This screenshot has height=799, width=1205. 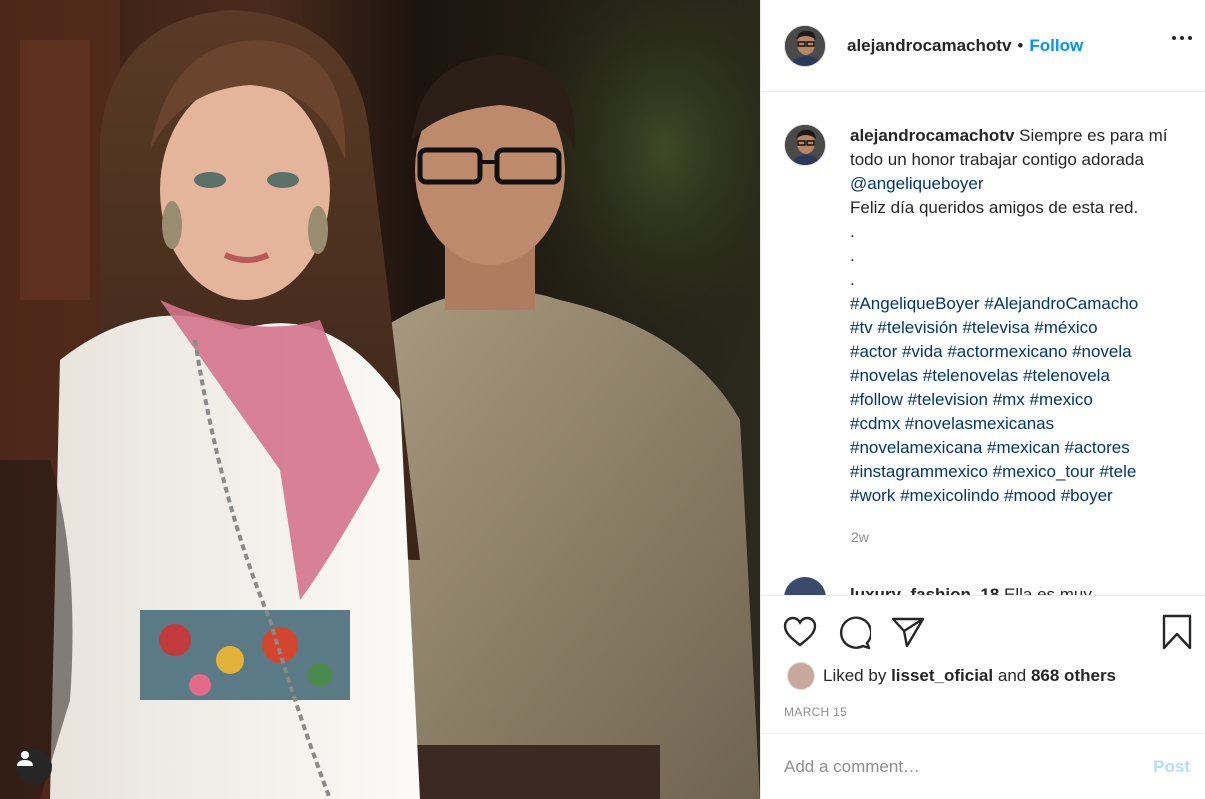 I want to click on commenter-username: luxury_fashion_18, so click(x=924, y=590).